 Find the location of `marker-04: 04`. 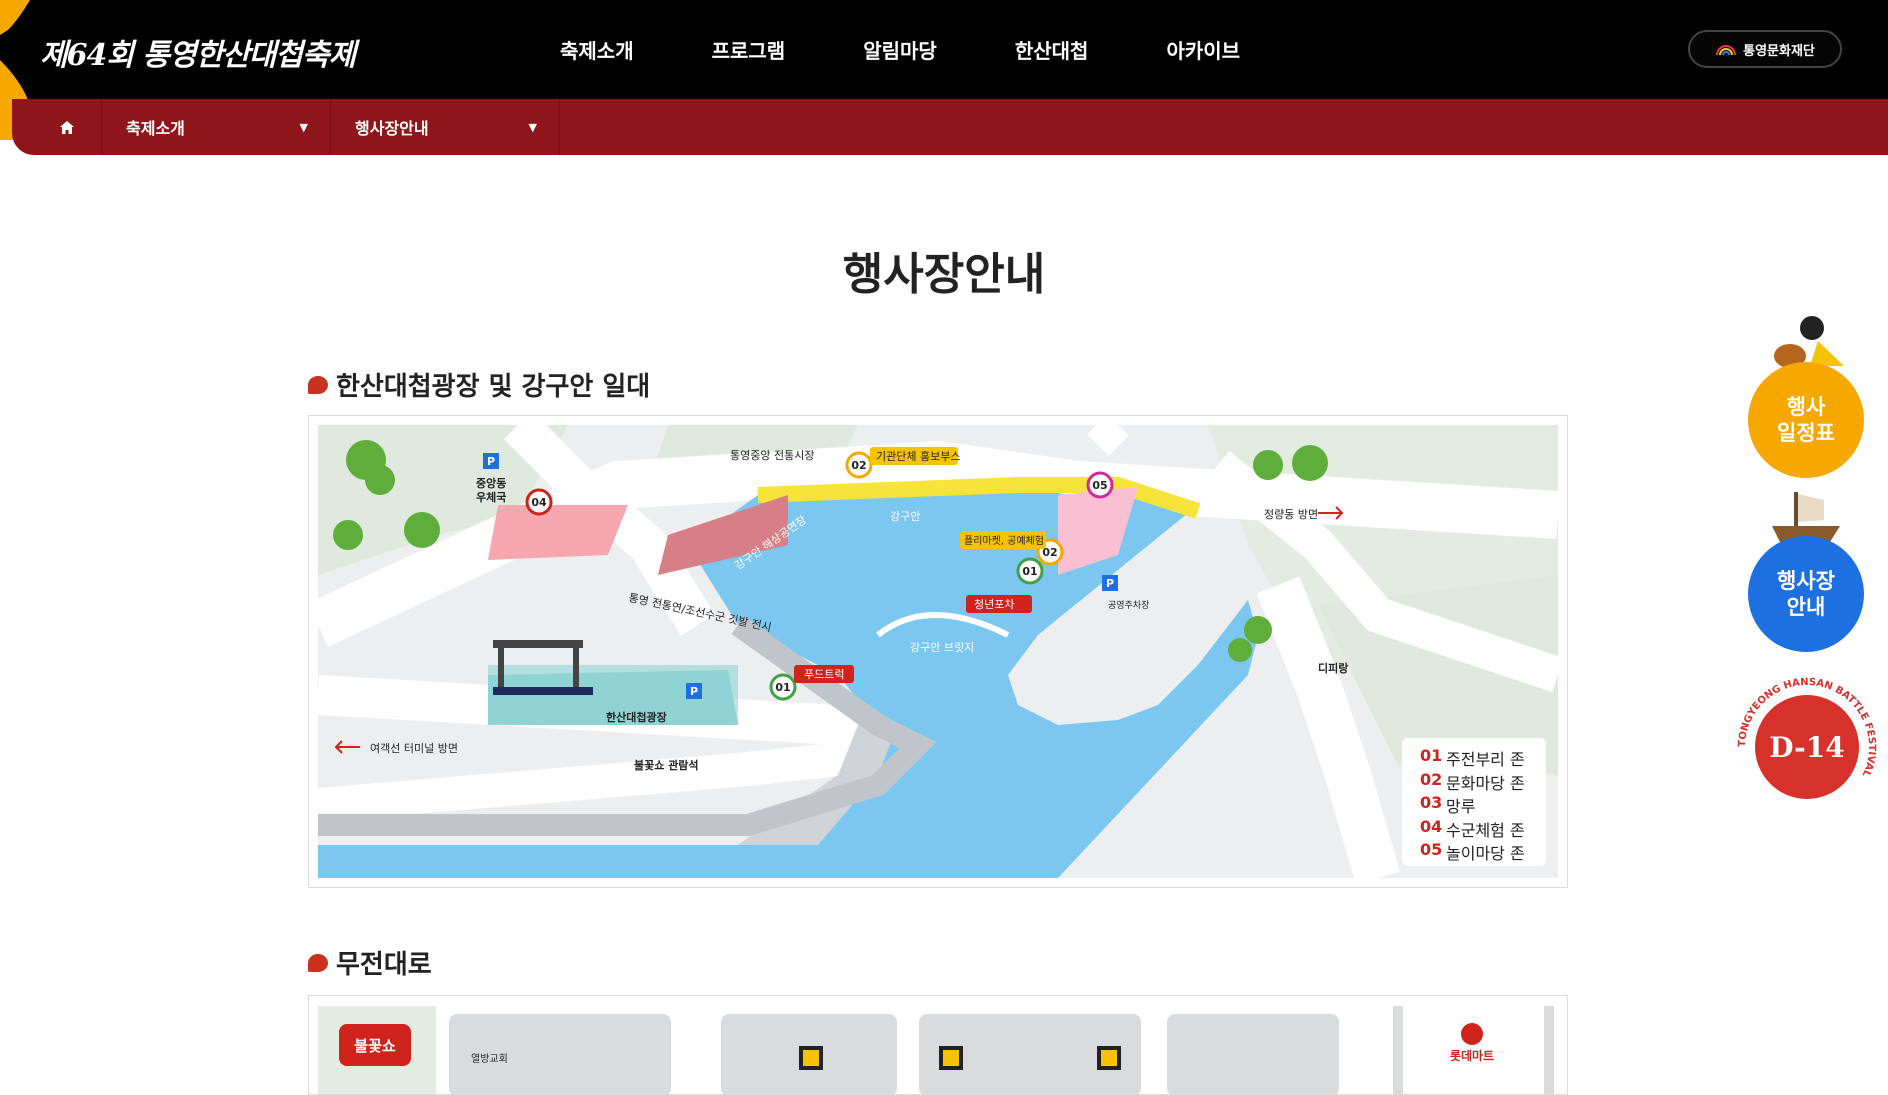

marker-04: 04 is located at coordinates (539, 502).